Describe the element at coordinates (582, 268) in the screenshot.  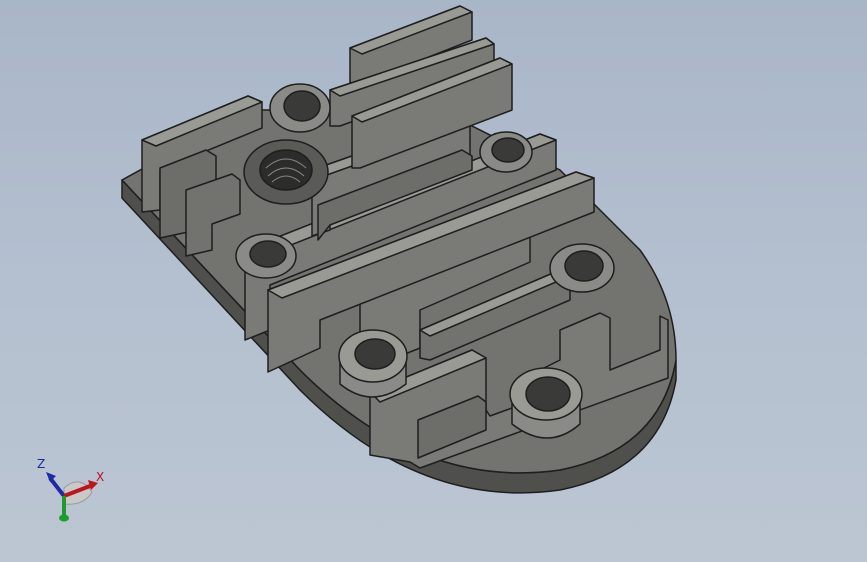
I see `boss-right-mid` at that location.